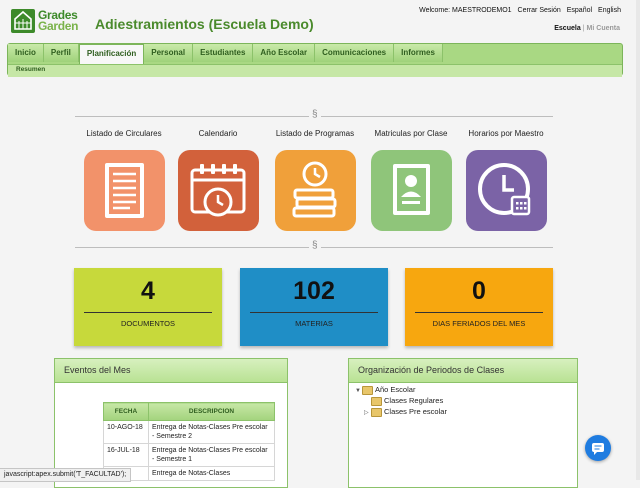 This screenshot has height=488, width=640. I want to click on tree-node-child: ▷ Clases Pre escolar, so click(401, 411).